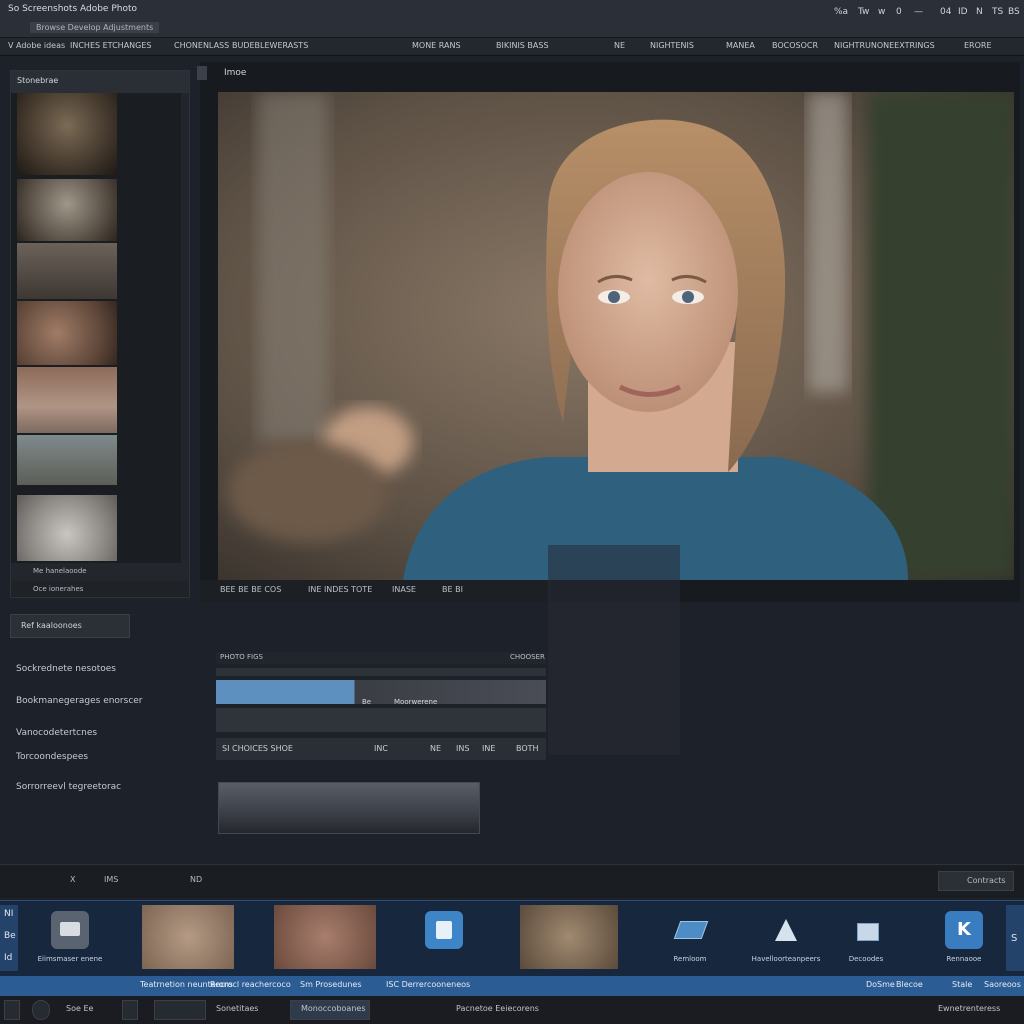 This screenshot has width=1024, height=1024. What do you see at coordinates (251, 589) in the screenshot?
I see `status-text: BEE BE BE COS` at bounding box center [251, 589].